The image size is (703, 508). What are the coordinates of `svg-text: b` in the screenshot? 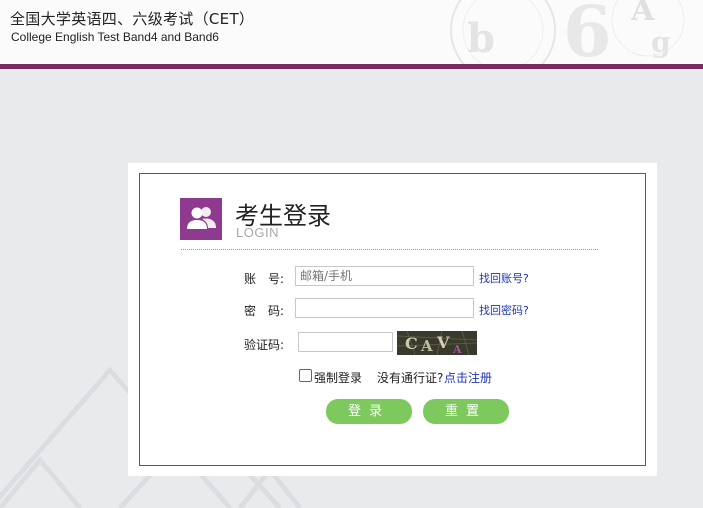 It's located at (481, 38).